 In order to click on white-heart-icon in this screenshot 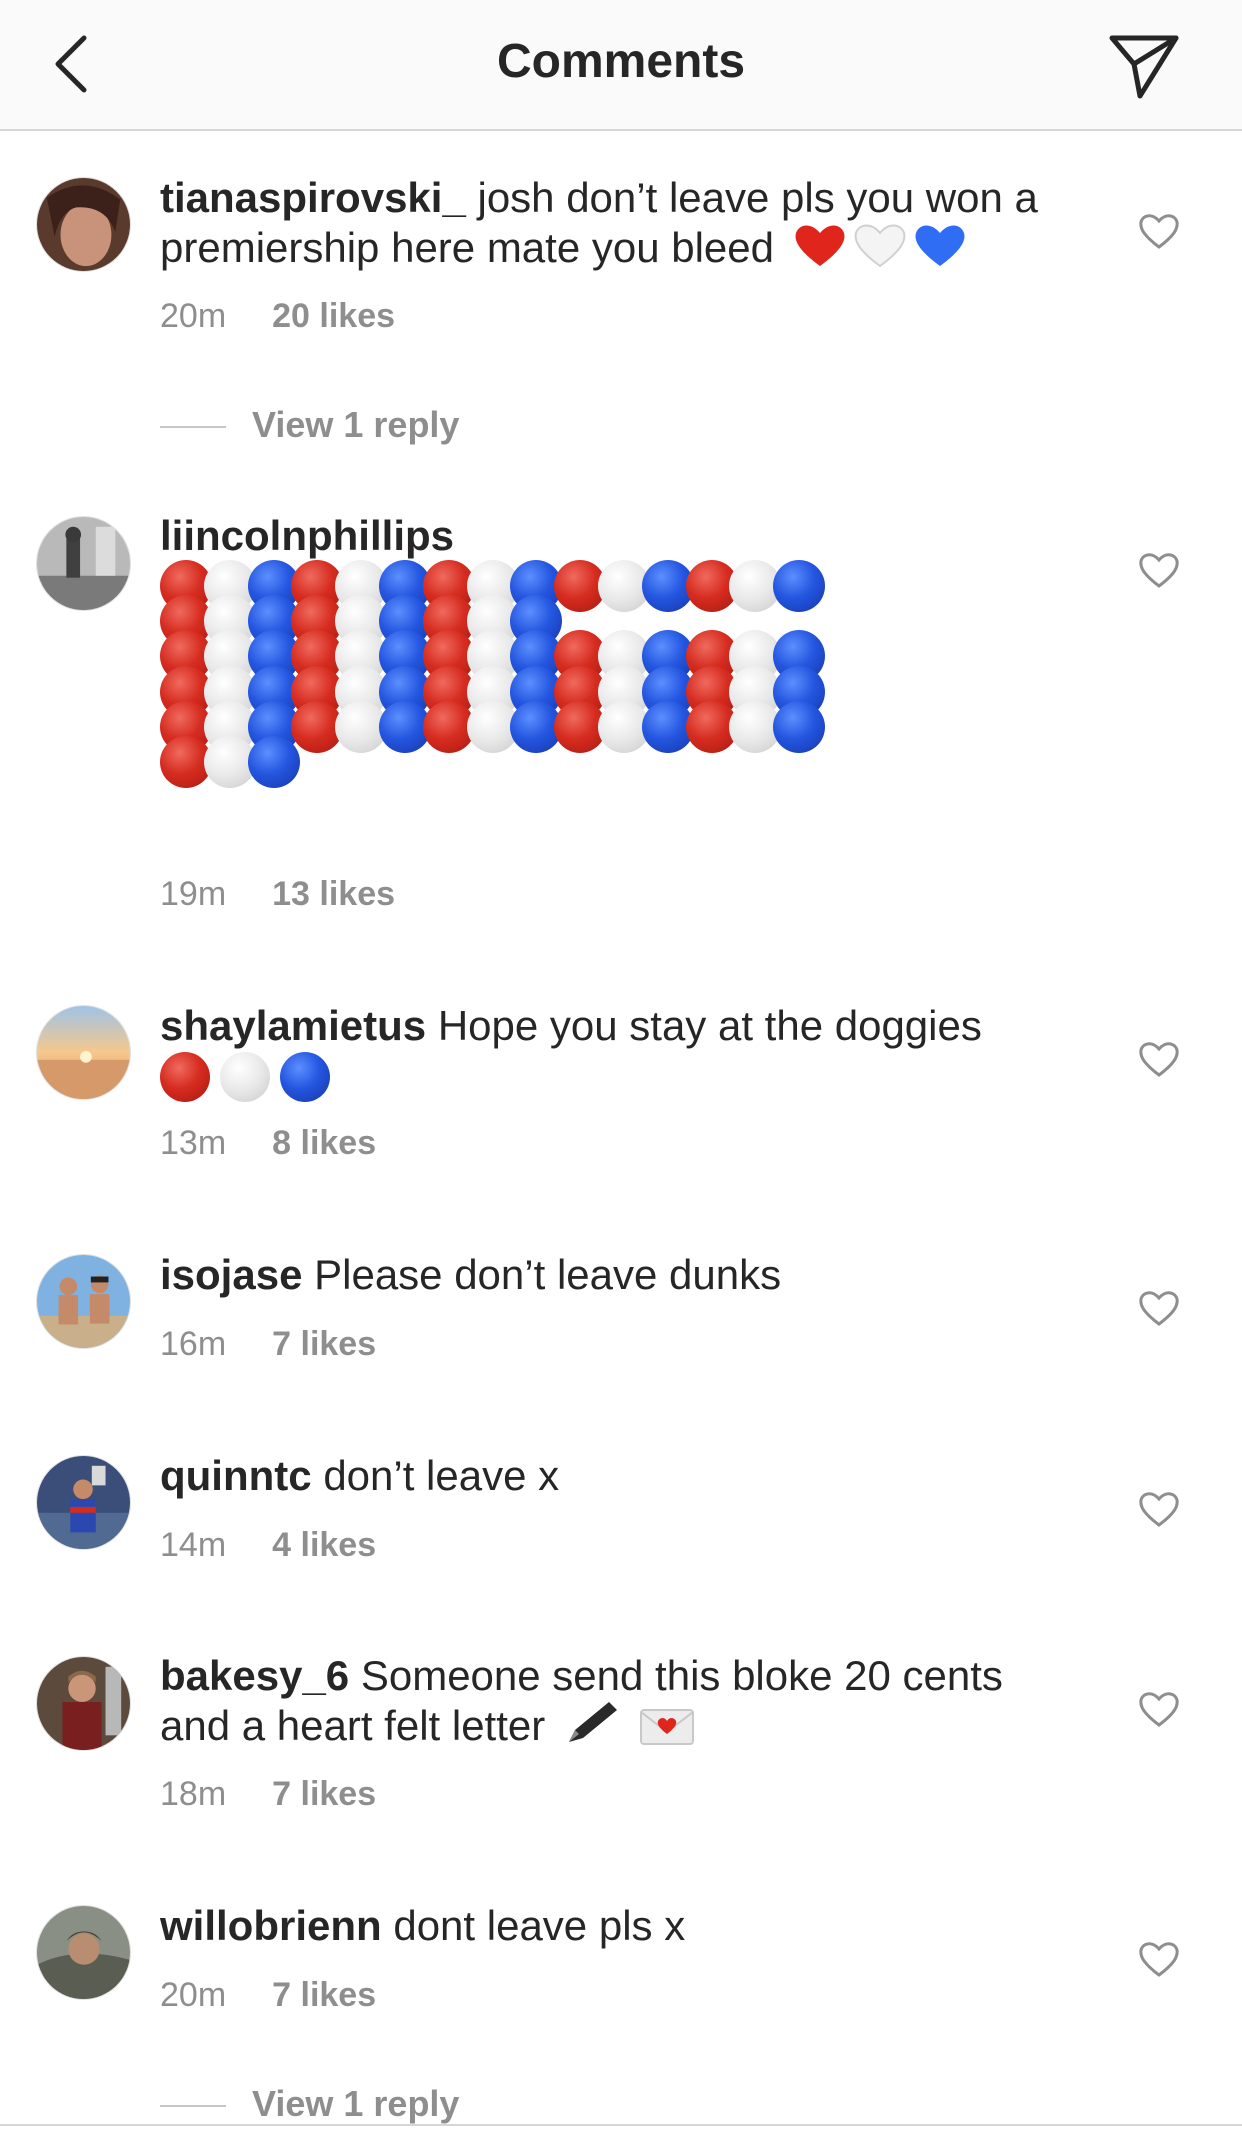, I will do `click(880, 250)`.